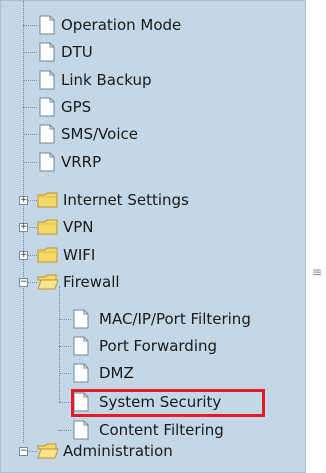  I want to click on tree-item-system-security: System Security, so click(147, 402).